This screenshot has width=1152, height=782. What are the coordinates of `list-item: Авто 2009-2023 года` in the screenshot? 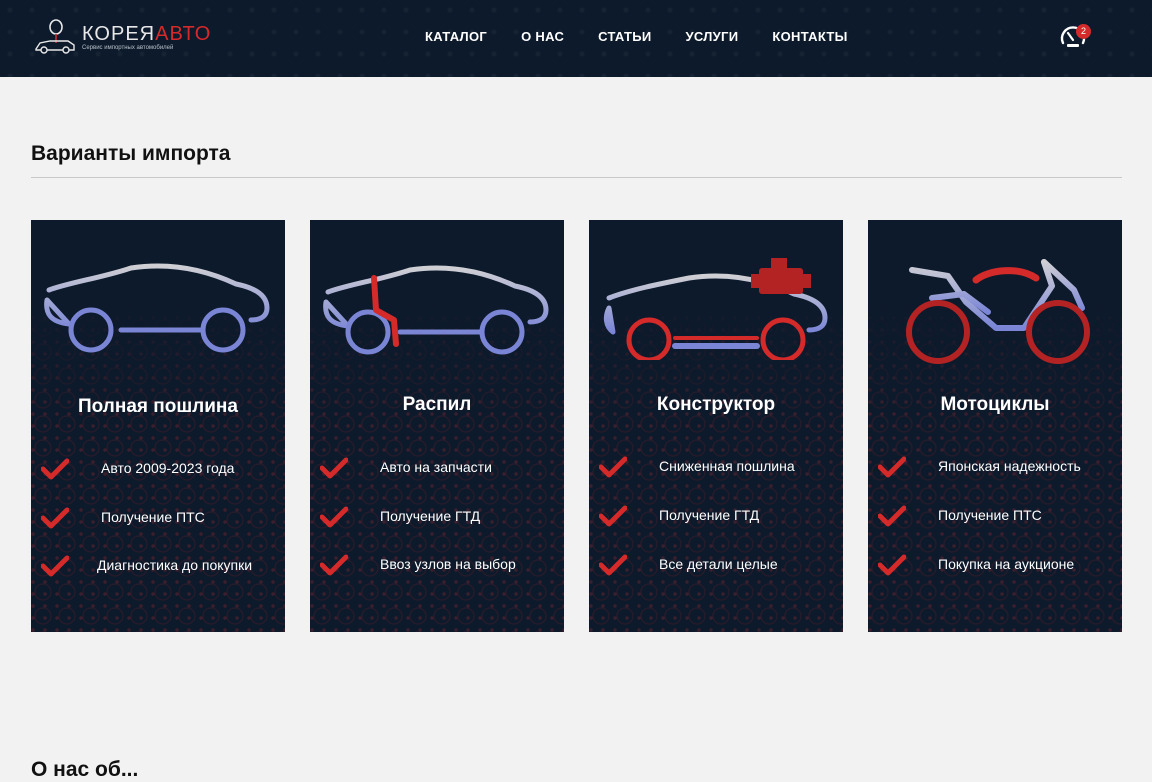 It's located at (158, 478).